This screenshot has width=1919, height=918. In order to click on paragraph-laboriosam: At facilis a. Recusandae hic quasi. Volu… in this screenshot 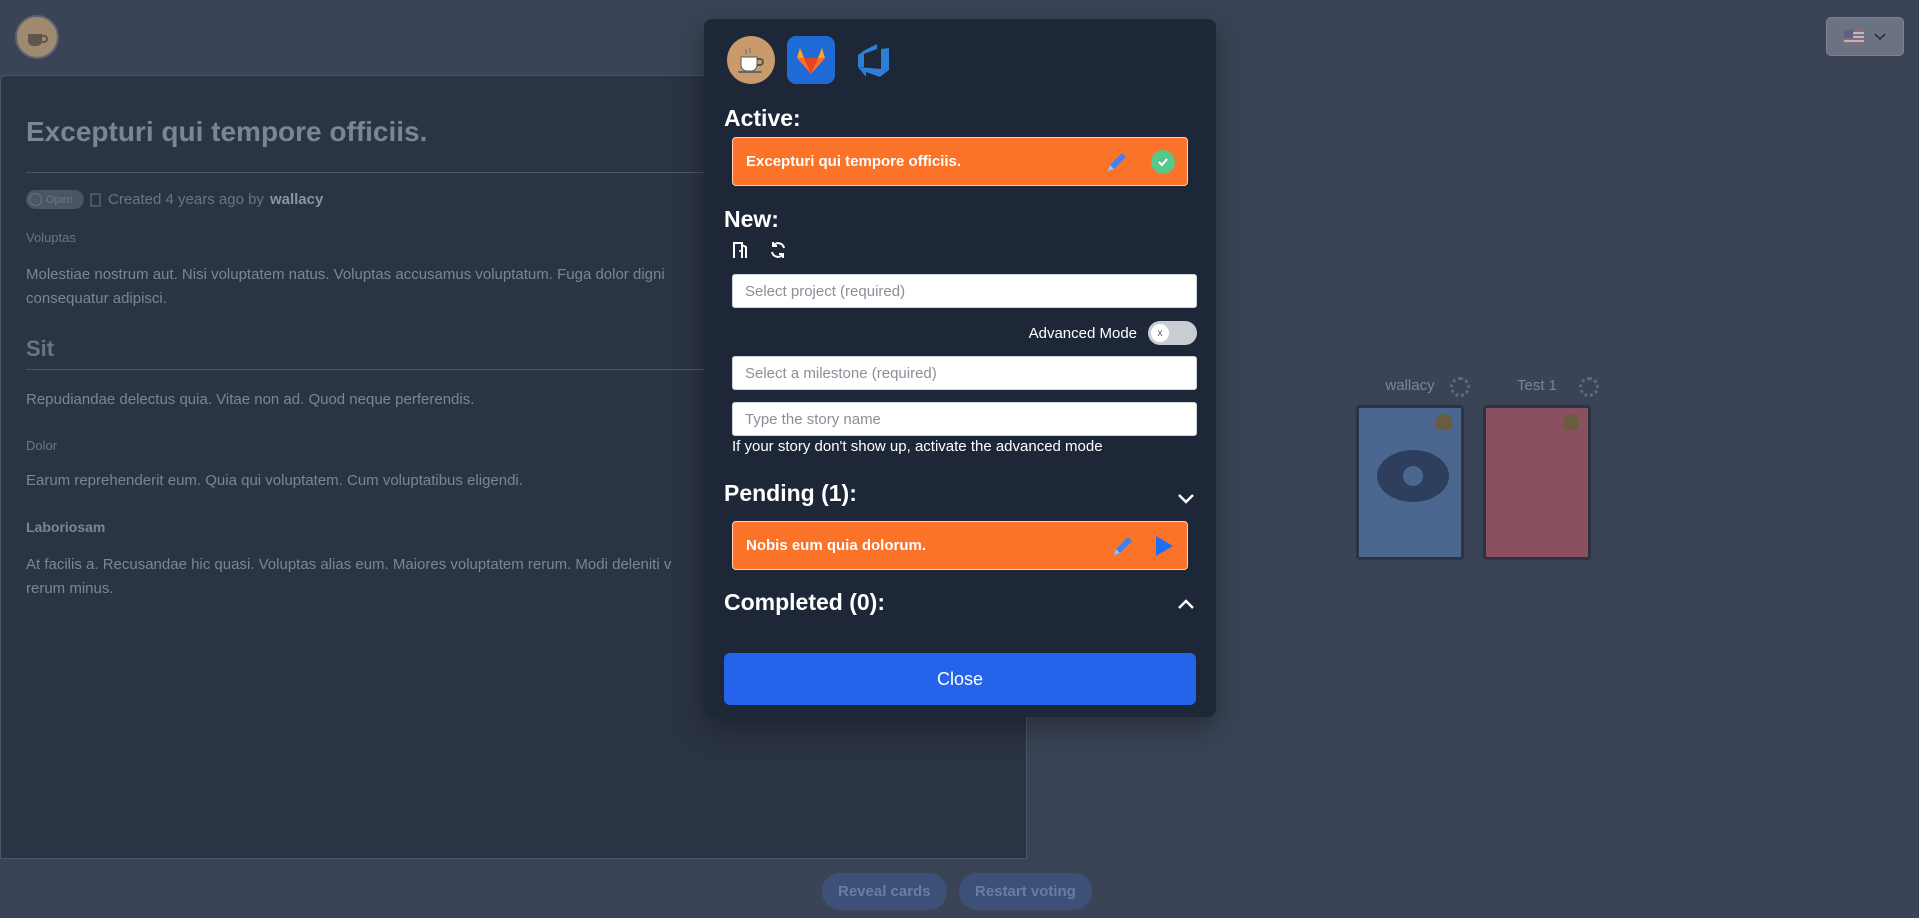, I will do `click(349, 564)`.